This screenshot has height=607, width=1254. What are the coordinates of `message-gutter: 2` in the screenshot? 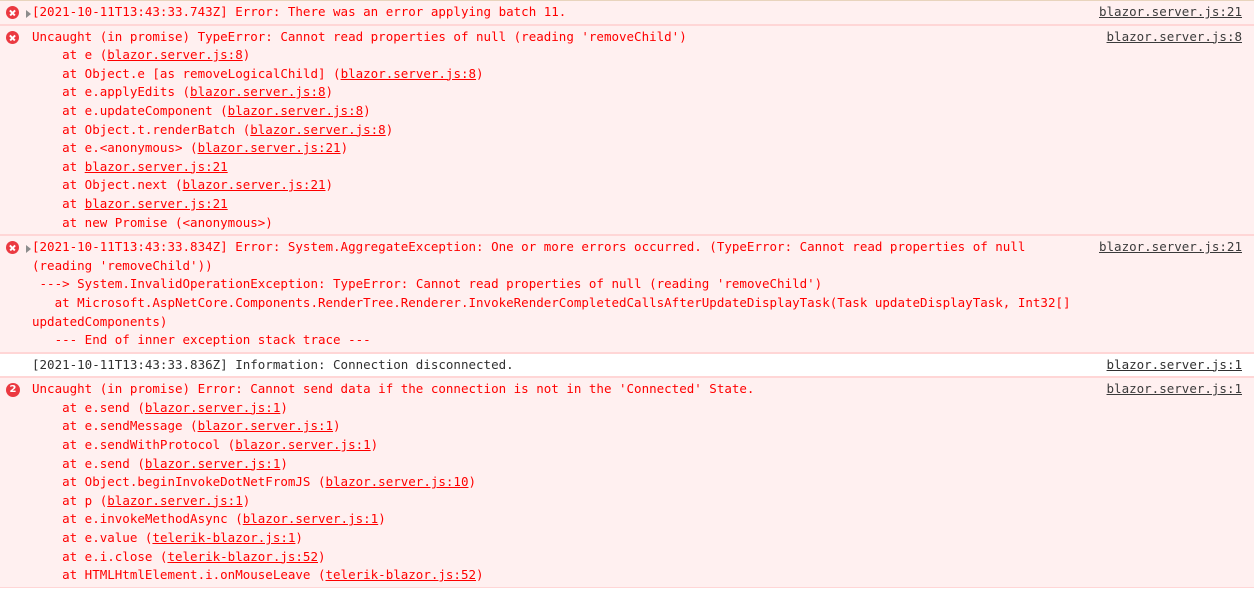 It's located at (16, 389).